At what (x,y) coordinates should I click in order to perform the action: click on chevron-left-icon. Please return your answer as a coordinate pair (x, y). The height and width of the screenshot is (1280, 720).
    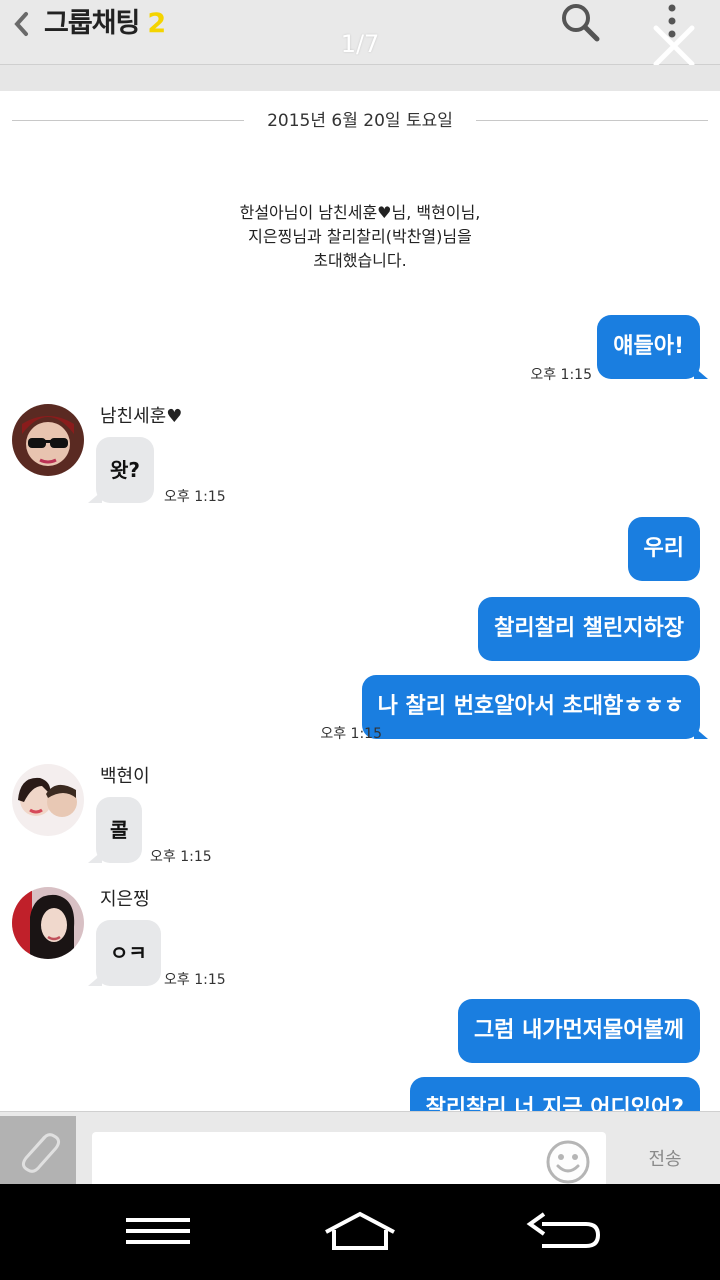
    Looking at the image, I should click on (22, 24).